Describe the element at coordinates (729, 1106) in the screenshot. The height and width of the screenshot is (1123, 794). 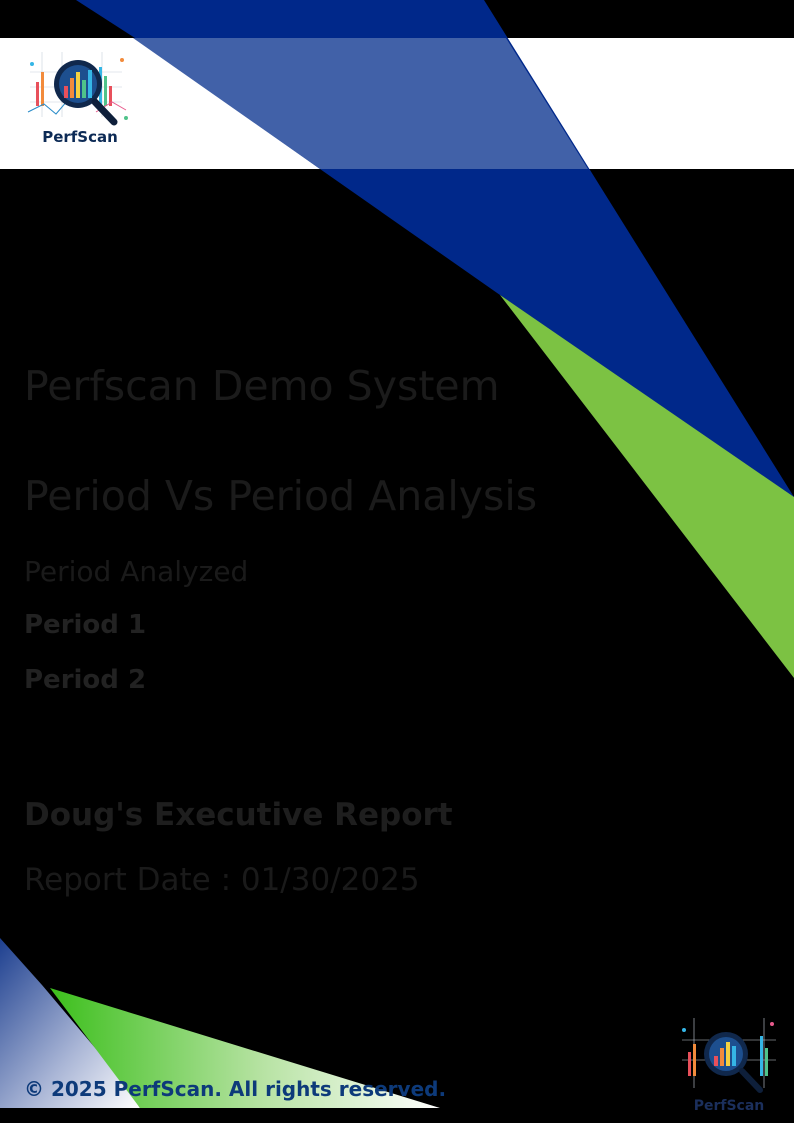
I see `footer-logo-wordmark: PerfScan` at that location.